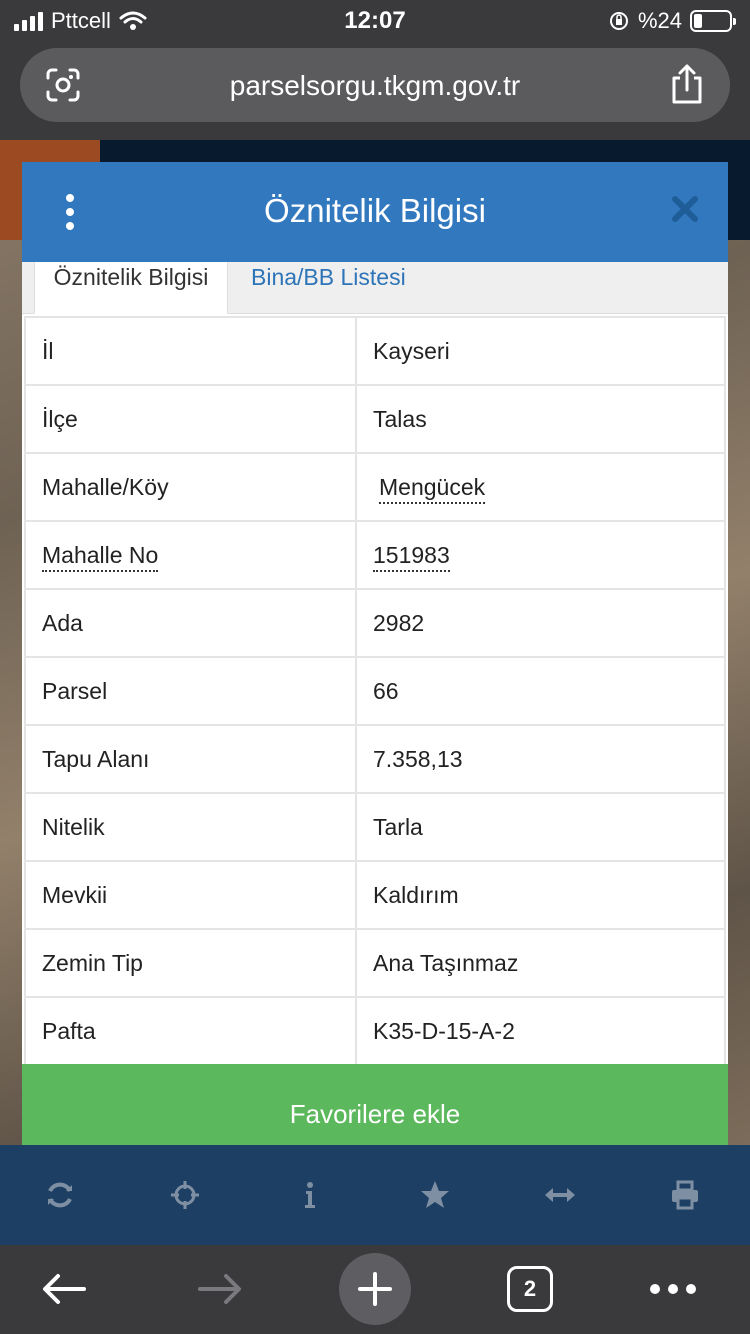 The width and height of the screenshot is (750, 1334). Describe the element at coordinates (190, 691) in the screenshot. I see `attribute-key: Parsel` at that location.